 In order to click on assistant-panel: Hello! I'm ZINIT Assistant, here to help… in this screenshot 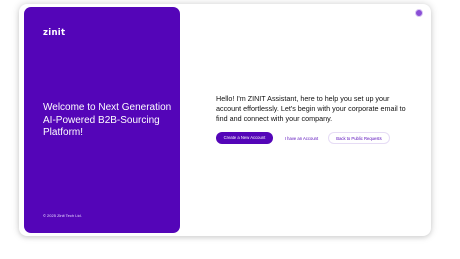, I will do `click(314, 119)`.